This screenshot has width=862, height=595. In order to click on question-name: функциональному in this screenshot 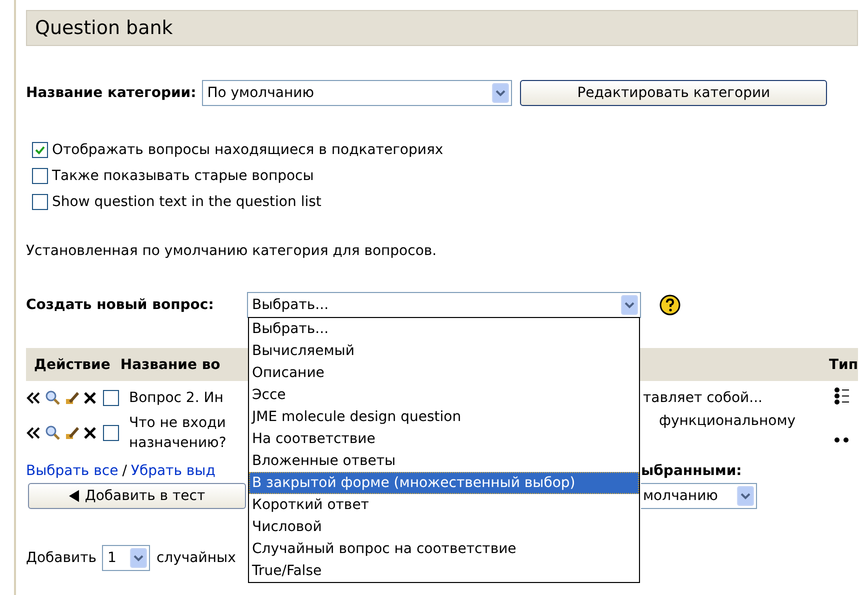, I will do `click(727, 421)`.